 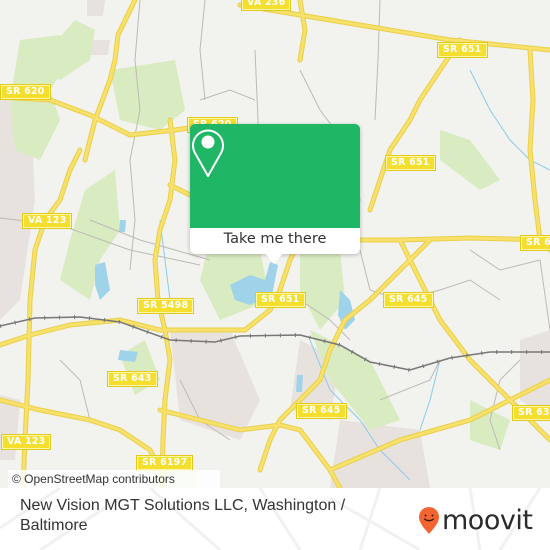 What do you see at coordinates (275, 241) in the screenshot?
I see `take-me-there-button: Take me there` at bounding box center [275, 241].